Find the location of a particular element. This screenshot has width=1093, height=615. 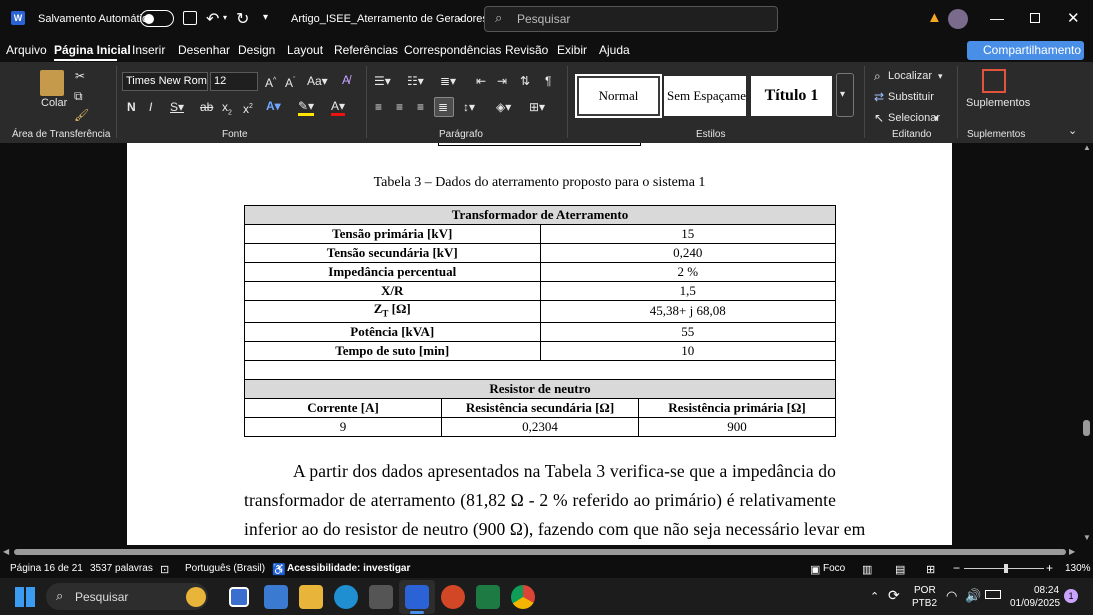

show-marks-icon: ¶ is located at coordinates (548, 81).